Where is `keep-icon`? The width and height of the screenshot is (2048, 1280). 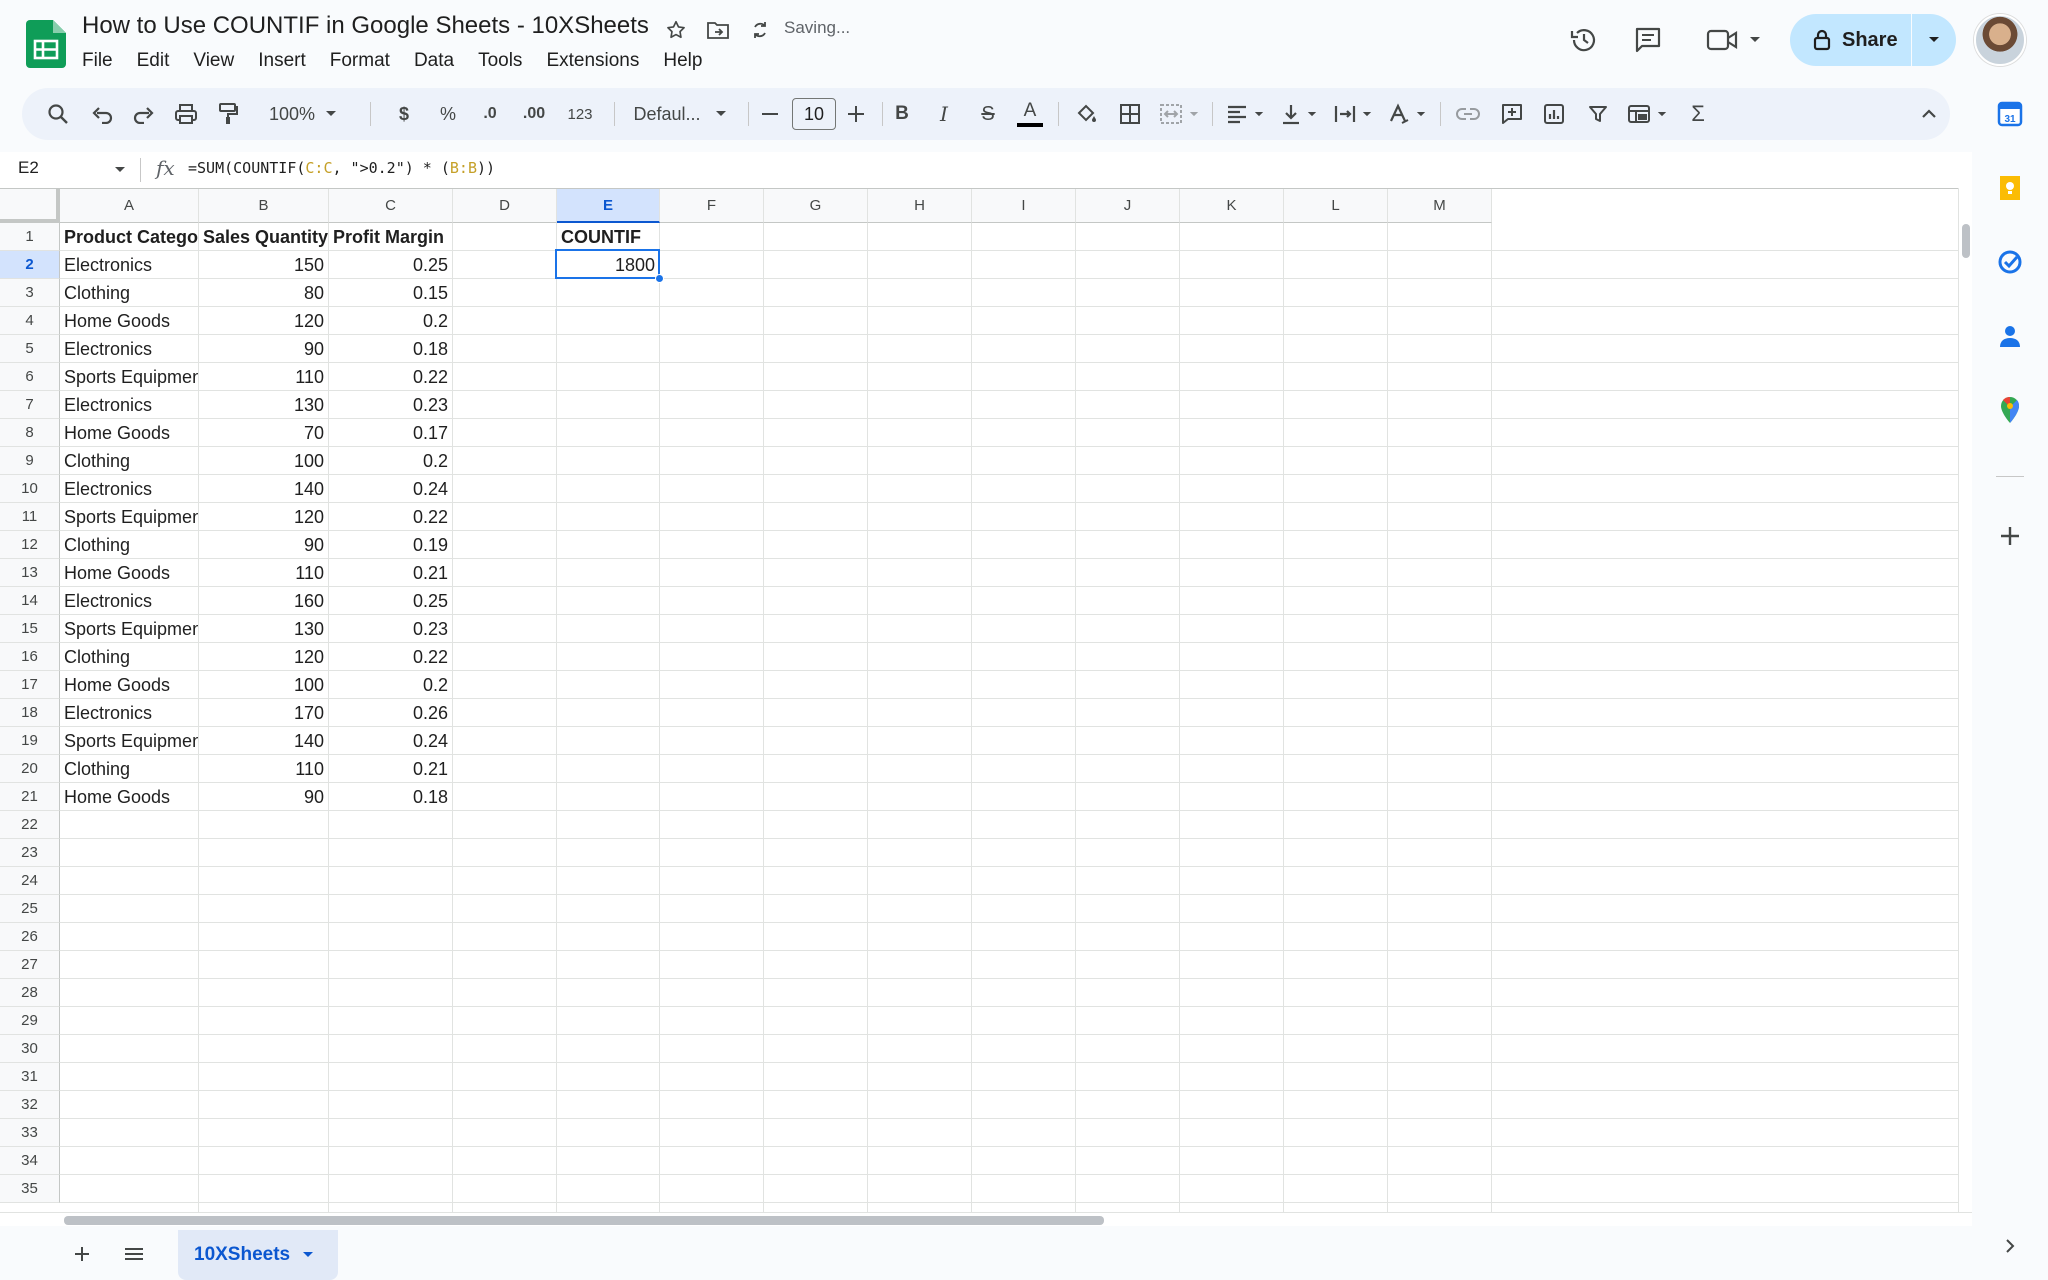 keep-icon is located at coordinates (2010, 188).